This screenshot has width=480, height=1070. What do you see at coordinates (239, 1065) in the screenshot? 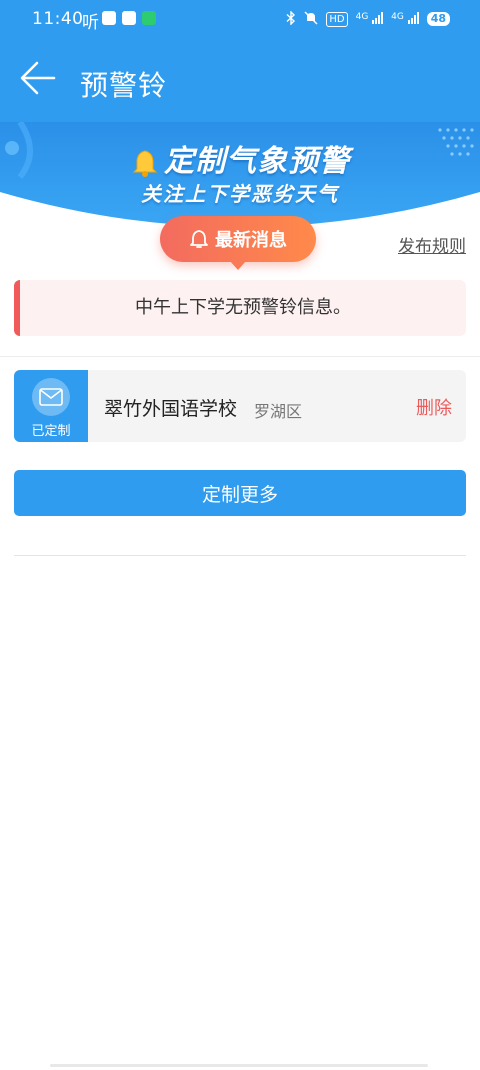
I see `home-indicator` at bounding box center [239, 1065].